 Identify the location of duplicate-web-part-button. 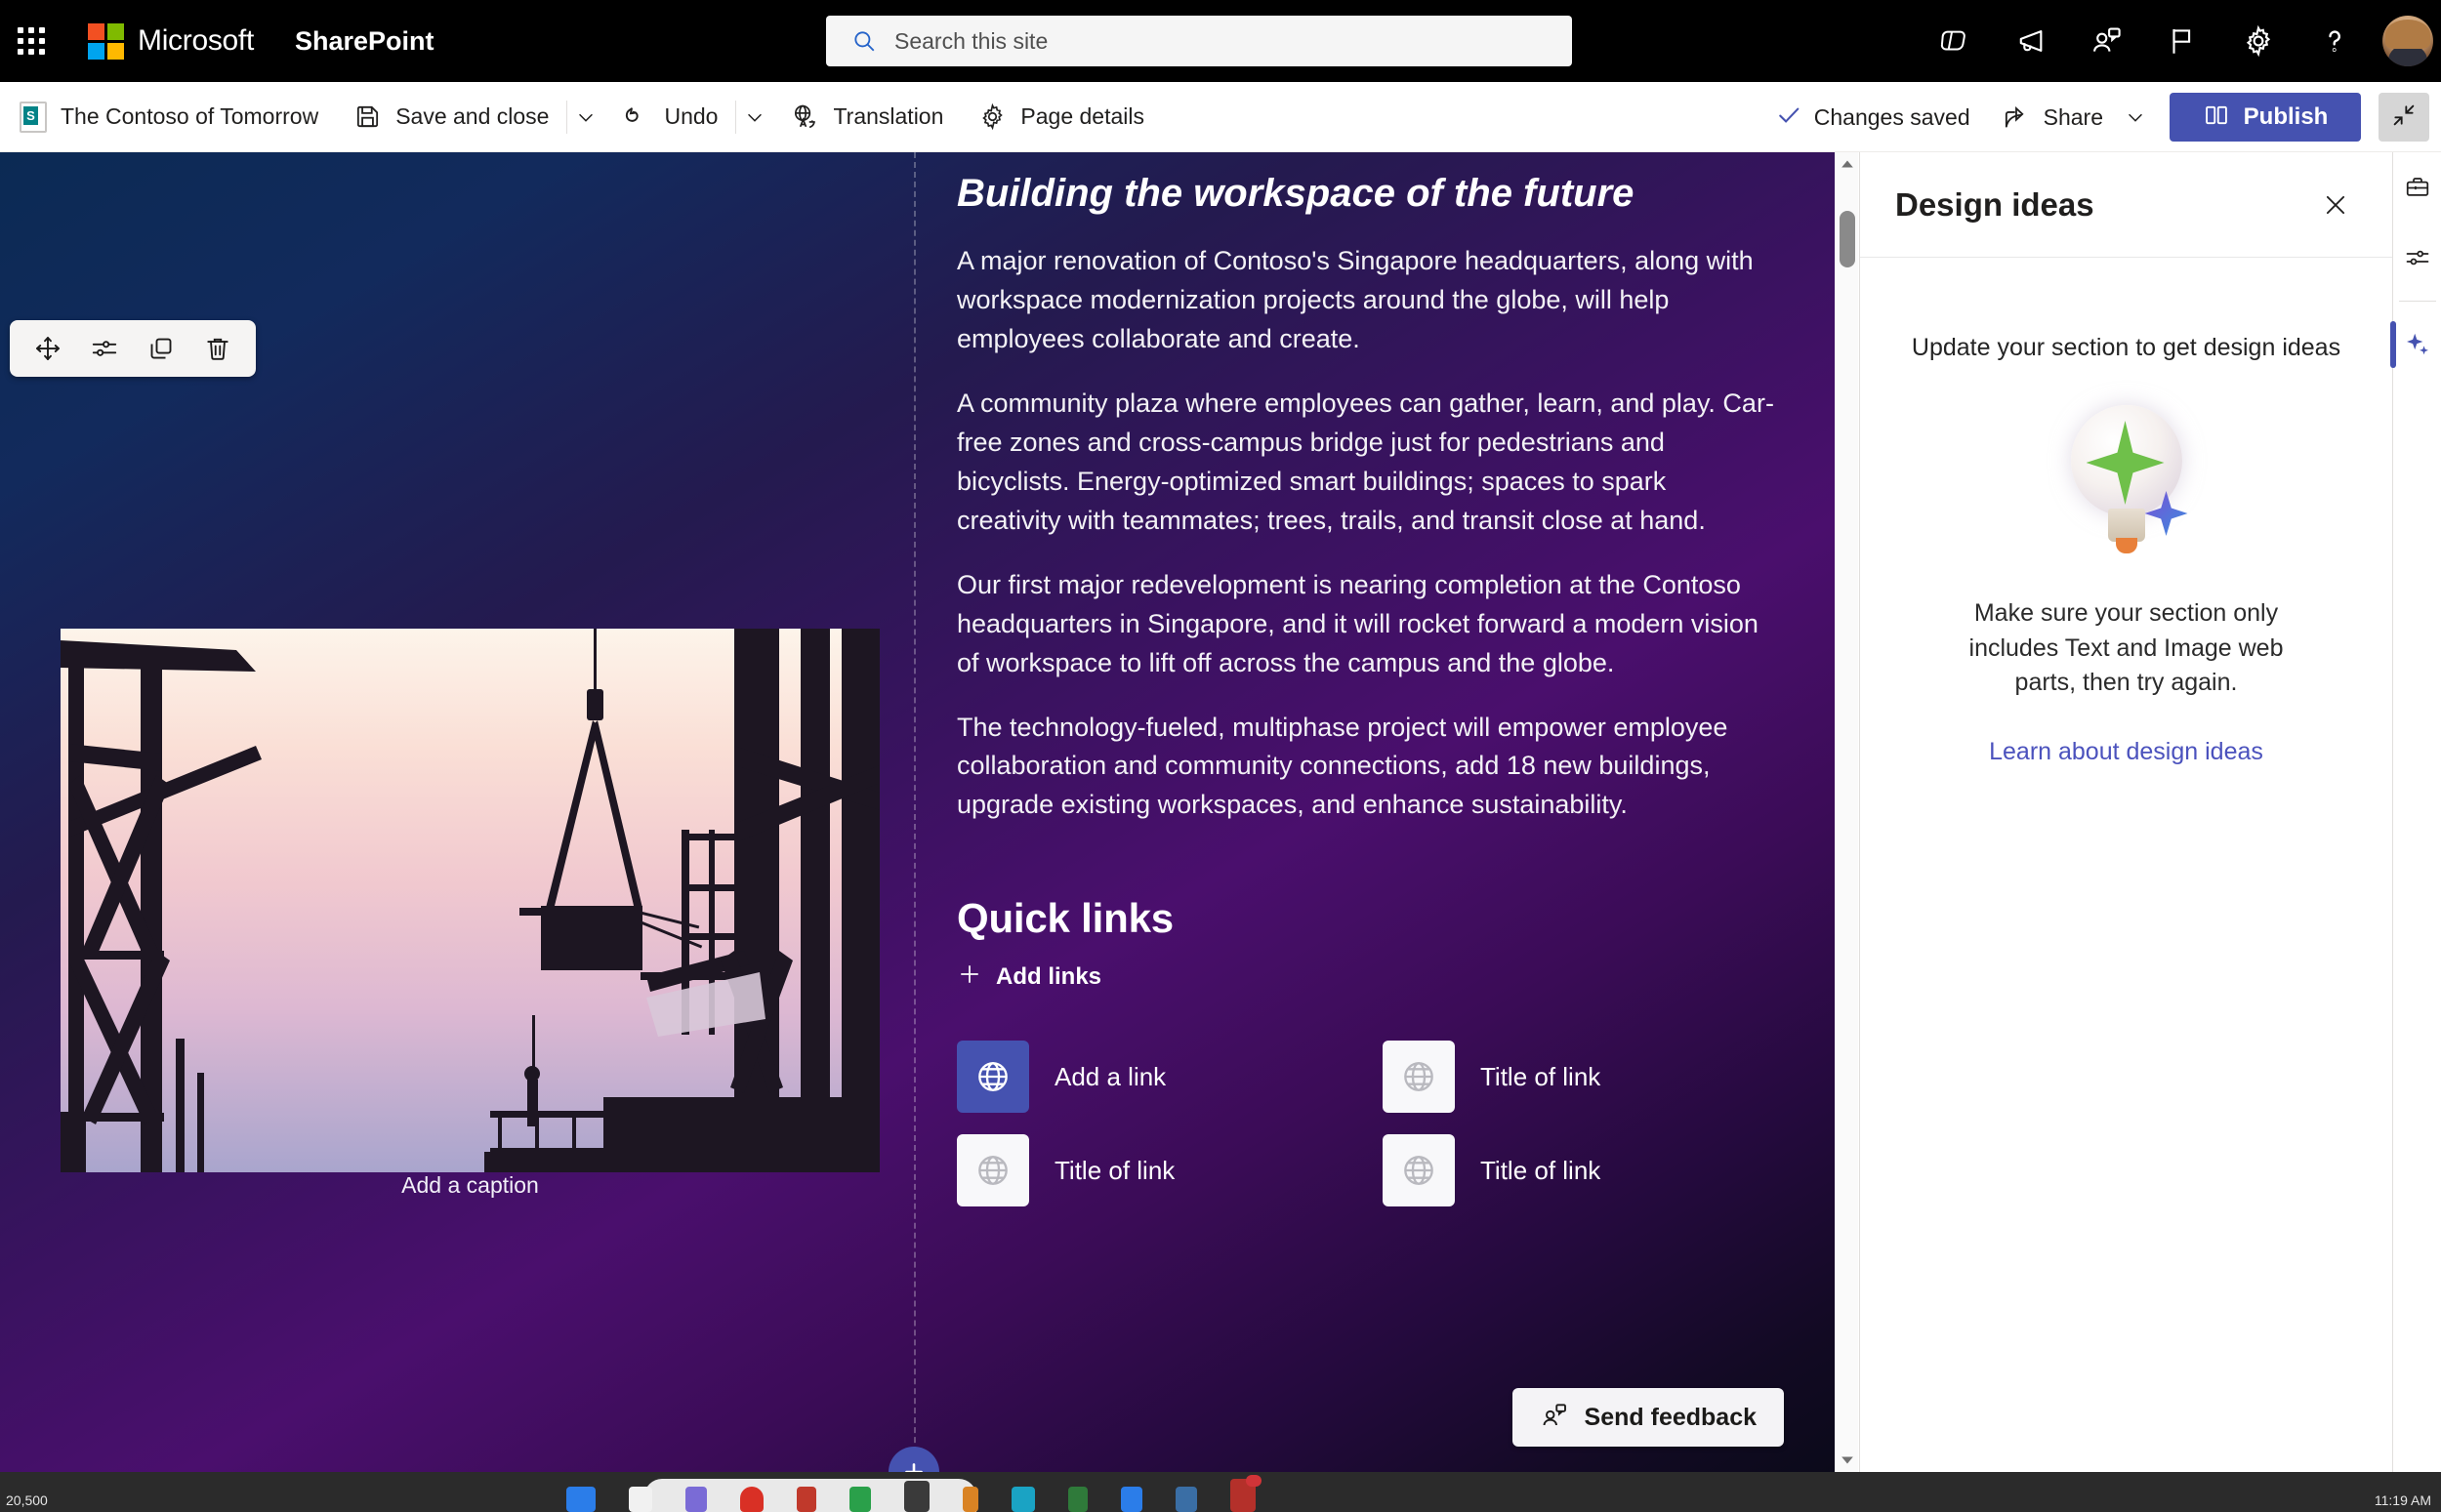
(161, 349).